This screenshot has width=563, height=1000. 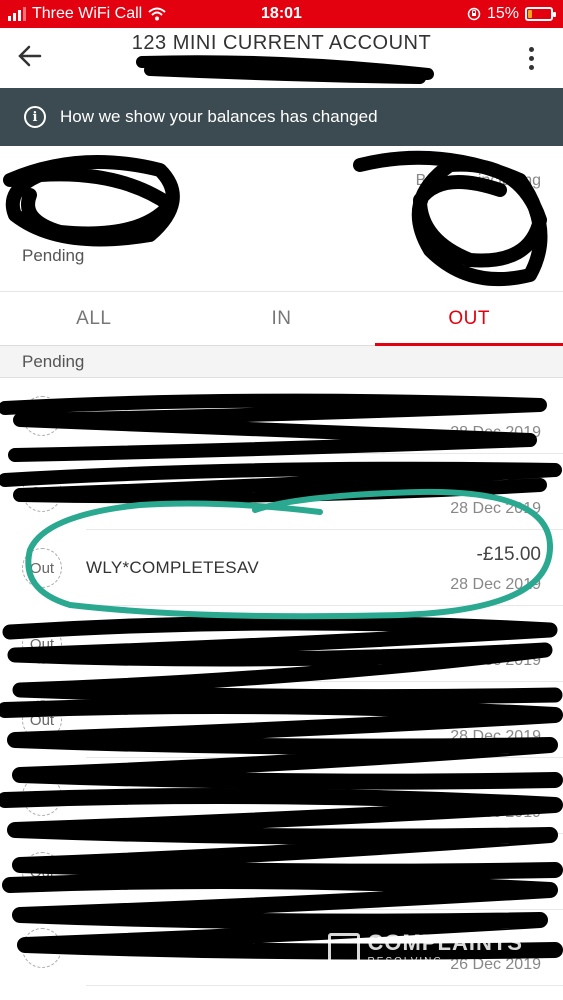 What do you see at coordinates (540, 14) in the screenshot?
I see `battery-icon` at bounding box center [540, 14].